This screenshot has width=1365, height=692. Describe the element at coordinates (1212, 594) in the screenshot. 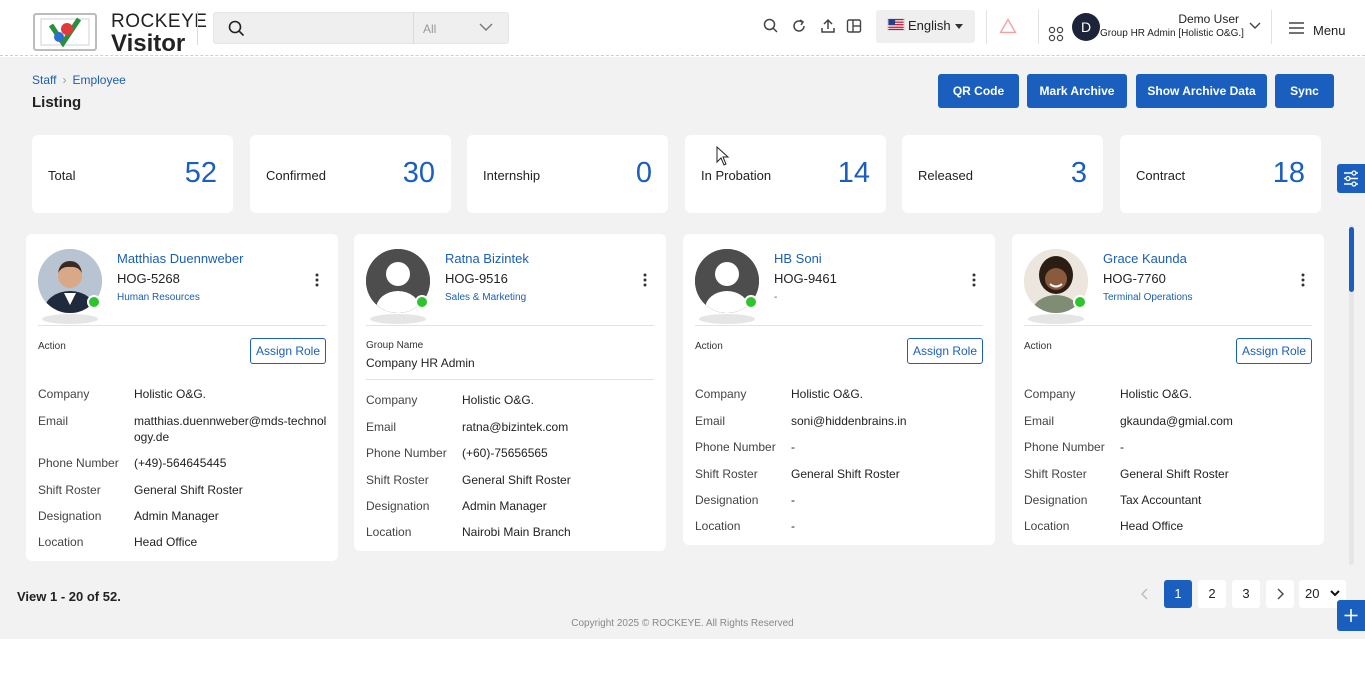

I see `page-button-2: 2` at that location.